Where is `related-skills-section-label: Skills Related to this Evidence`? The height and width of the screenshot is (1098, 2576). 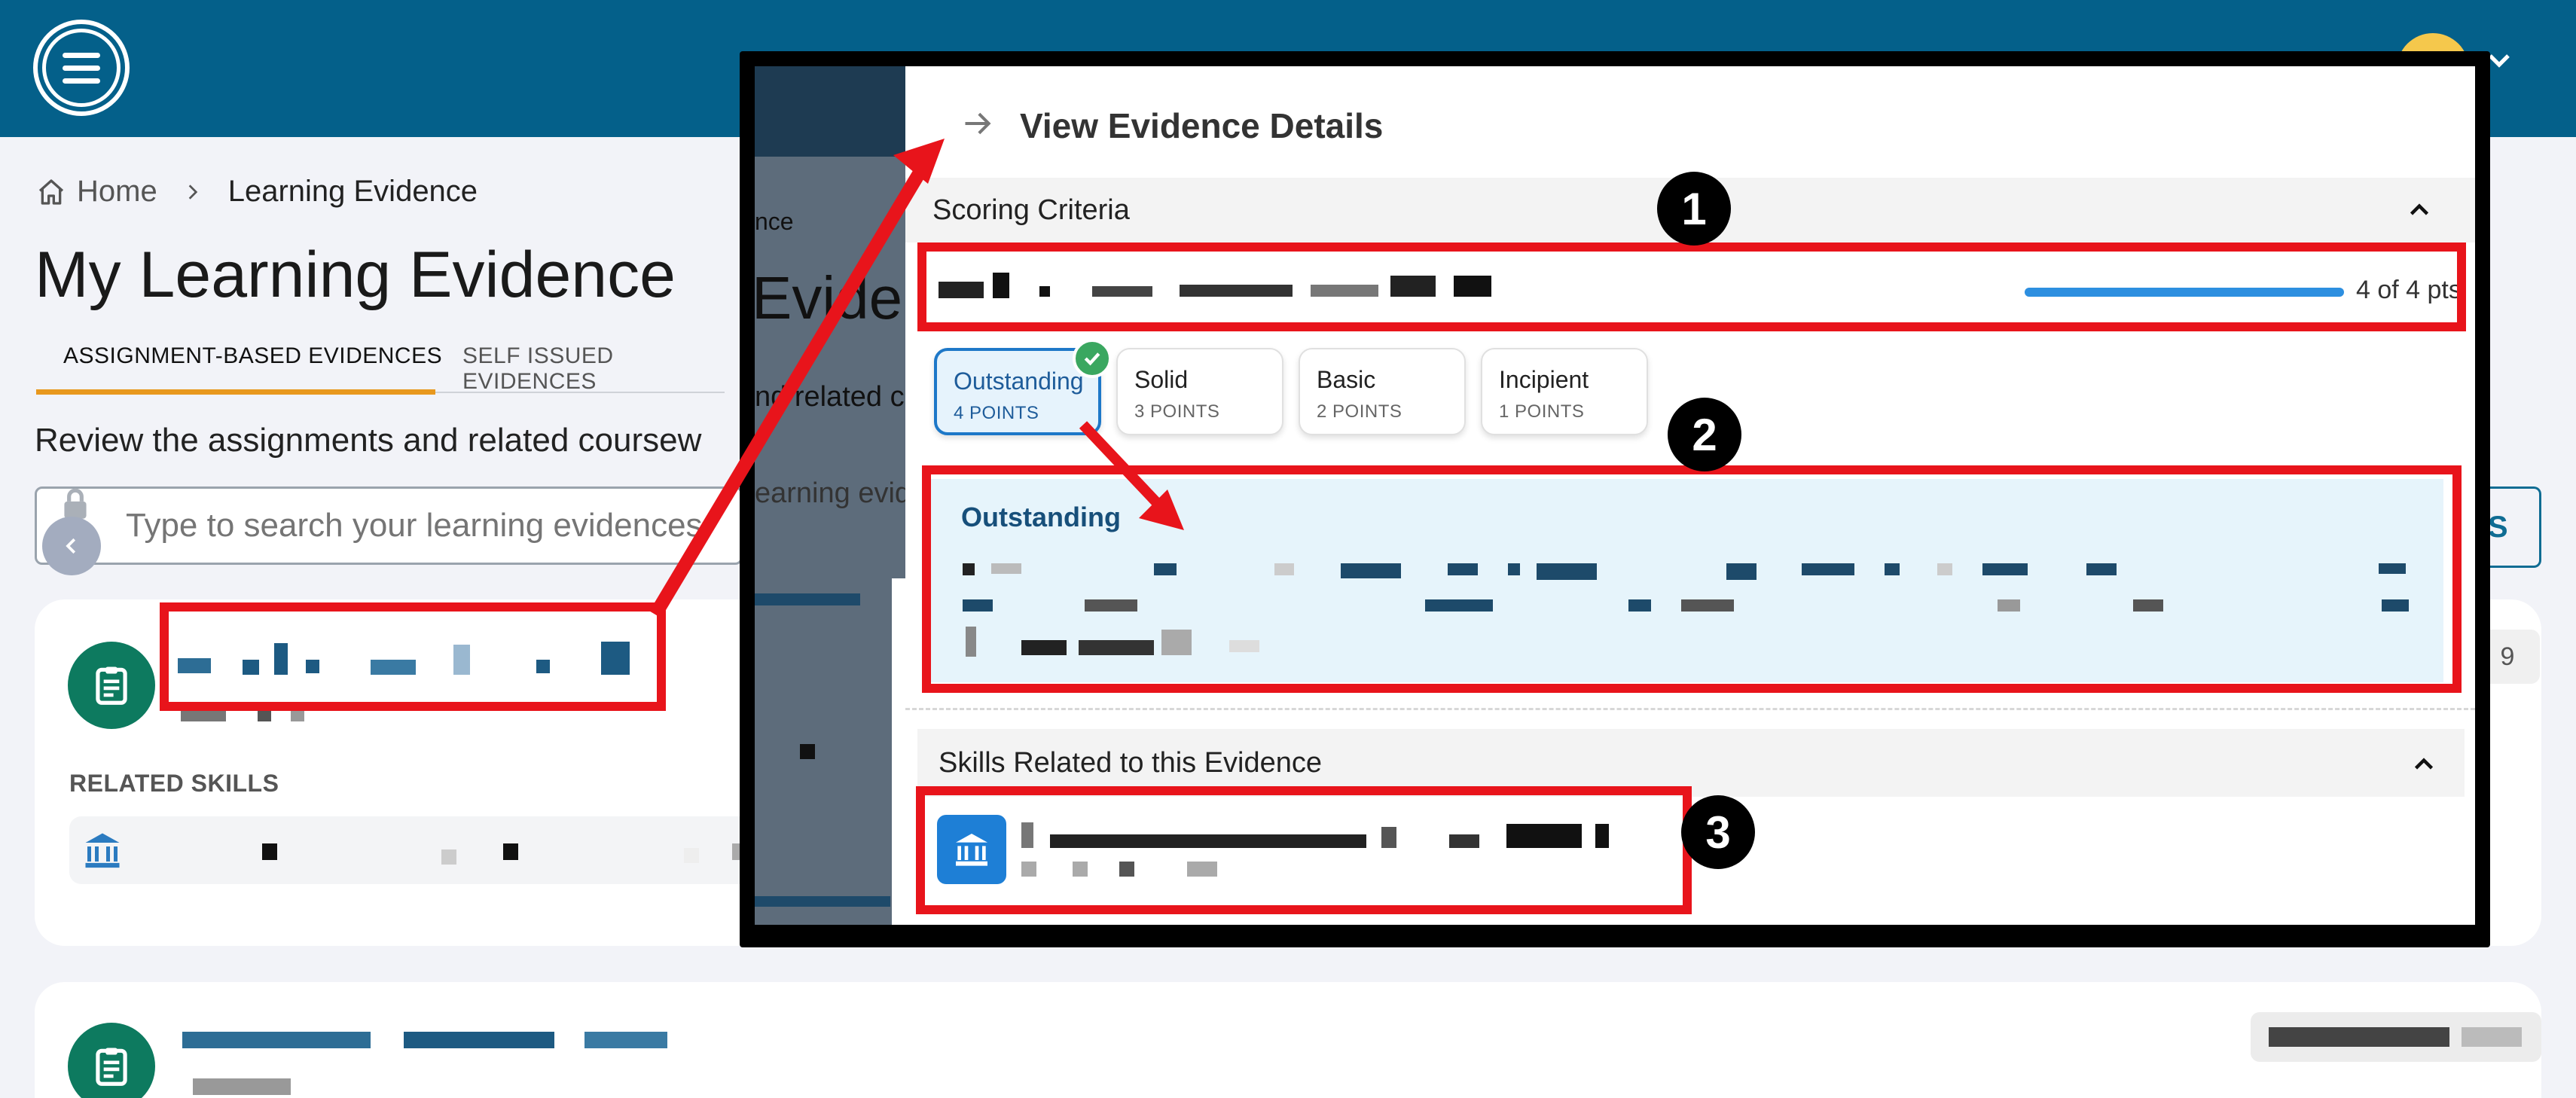 related-skills-section-label: Skills Related to this Evidence is located at coordinates (1131, 763).